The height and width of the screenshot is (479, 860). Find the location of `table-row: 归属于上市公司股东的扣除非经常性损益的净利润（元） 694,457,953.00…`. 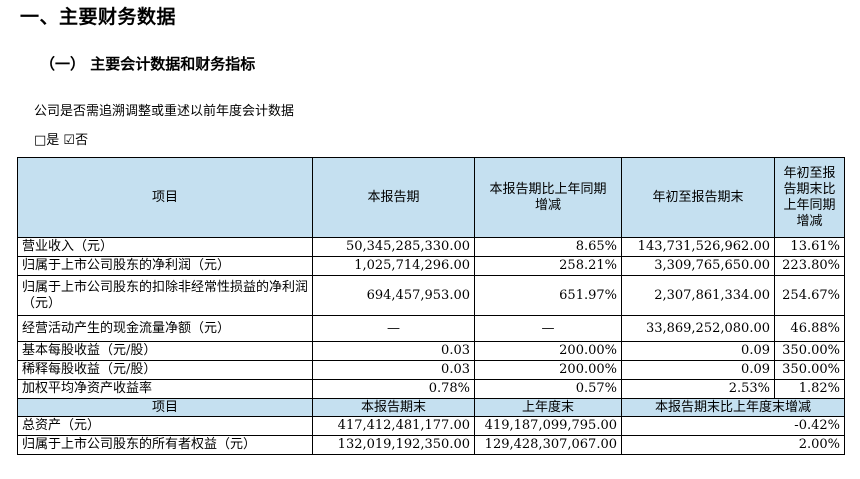

table-row: 归属于上市公司股东的扣除非经常性损益的净利润（元） 694,457,953.00… is located at coordinates (431, 295).